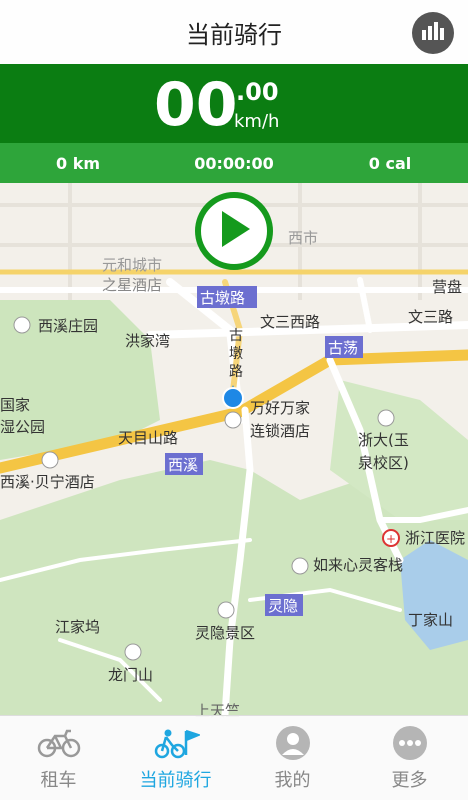  I want to click on bottom-tab-bar: 租车 当前骑行 我的 更多, so click(234, 757).